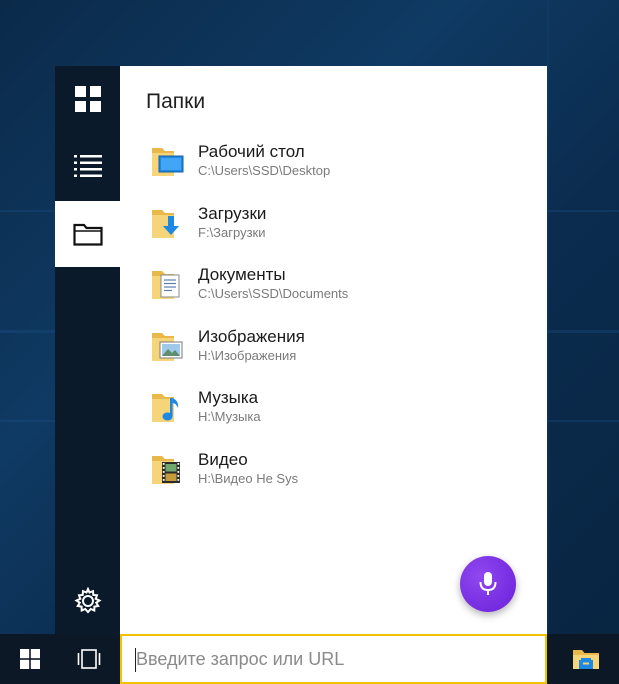 Image resolution: width=619 pixels, height=684 pixels. I want to click on list-item: Видео H:\Видео Не Sys, so click(340, 481).